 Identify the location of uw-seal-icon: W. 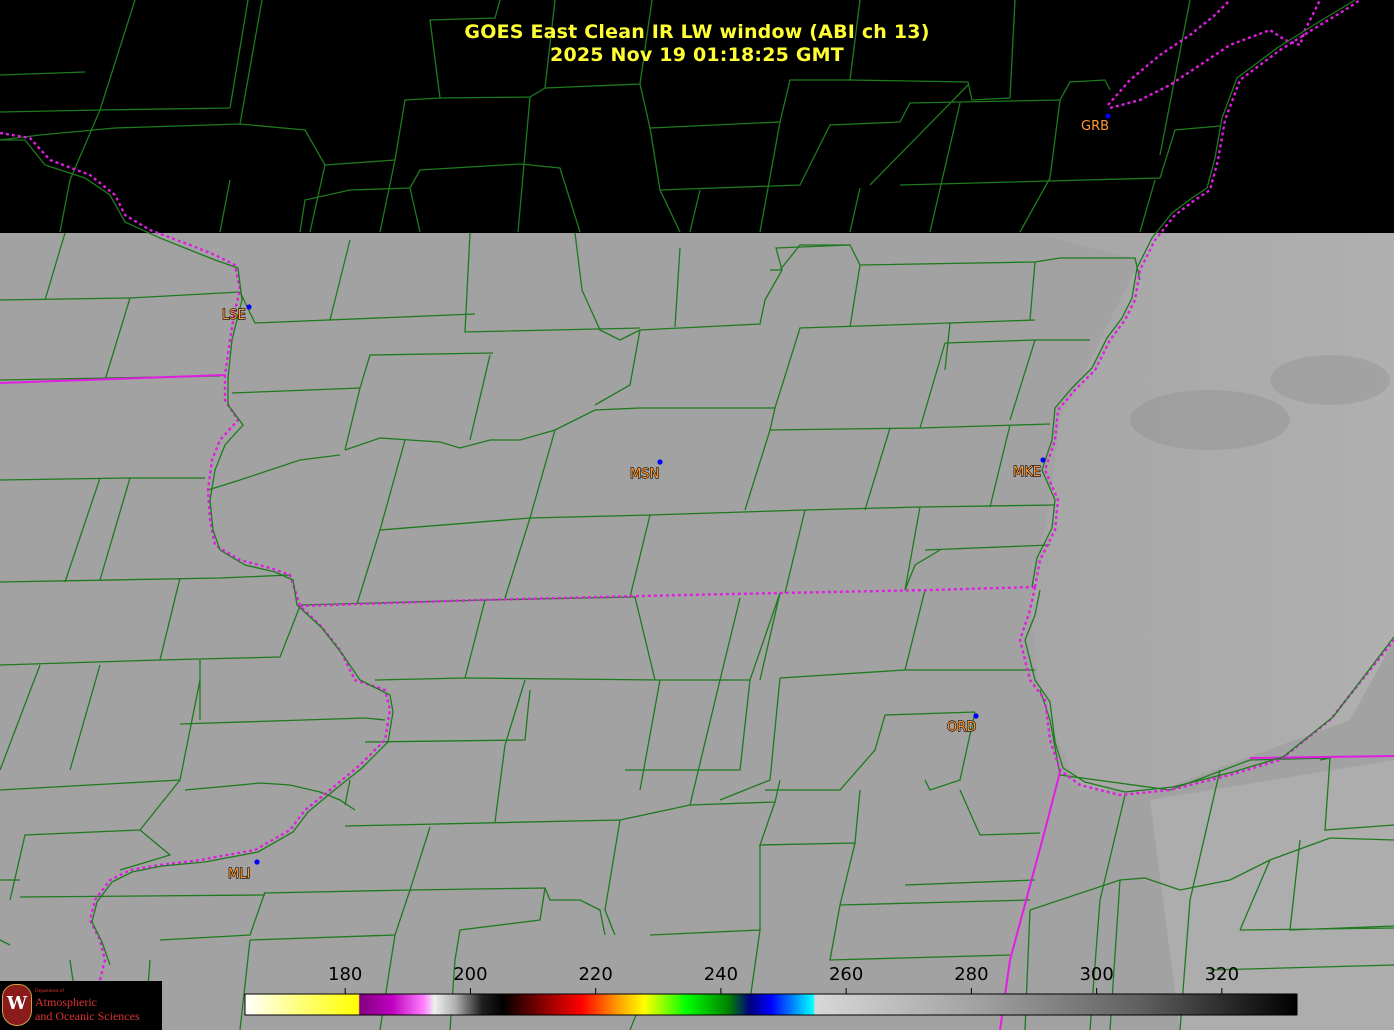
(17, 1005).